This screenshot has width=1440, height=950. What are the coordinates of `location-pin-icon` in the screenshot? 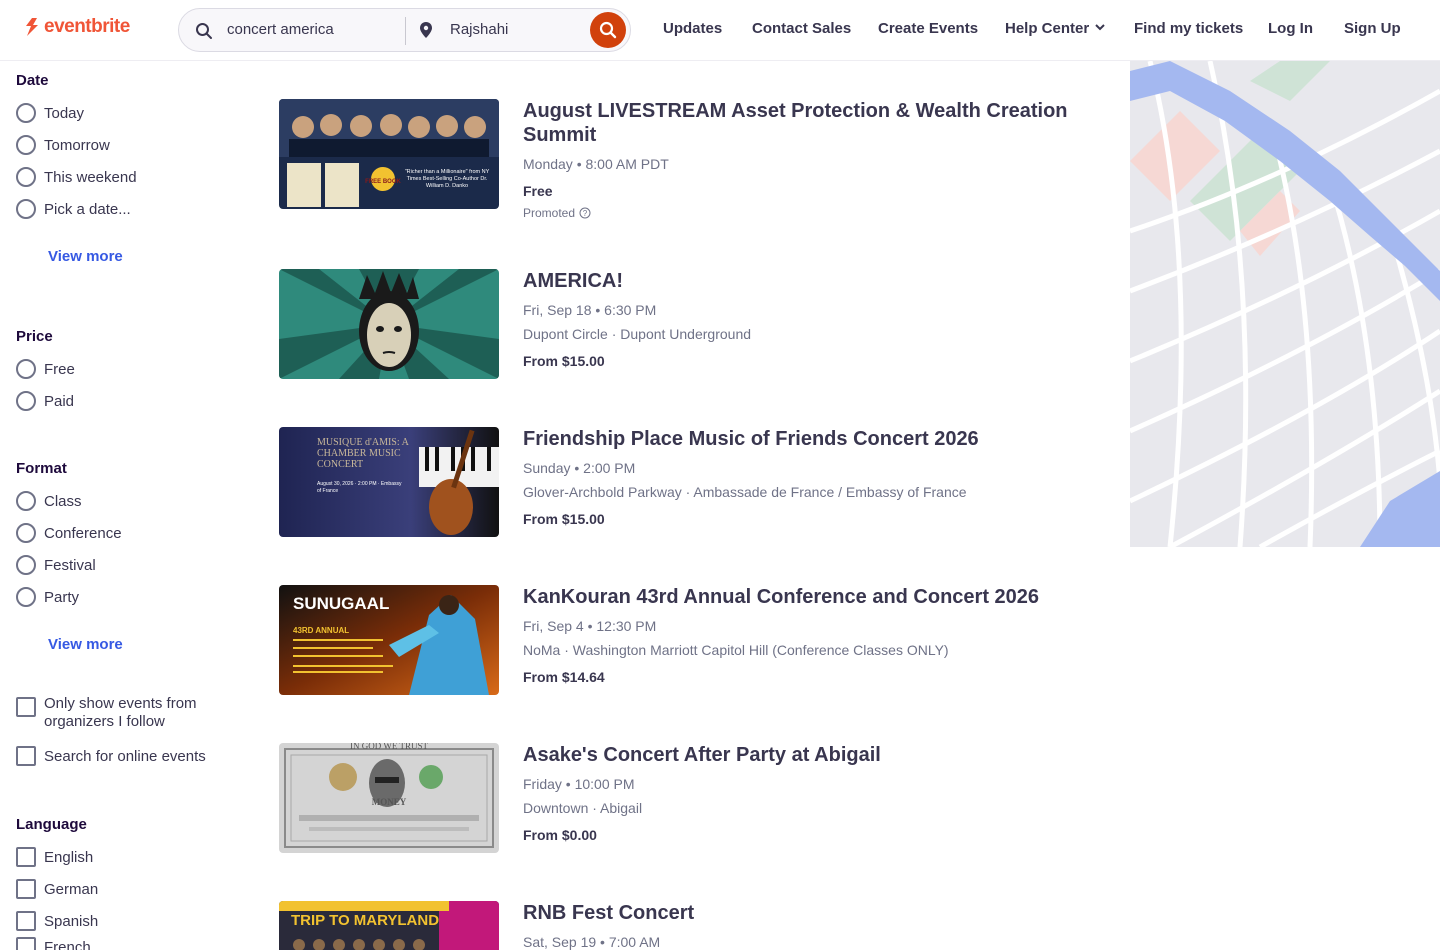 It's located at (426, 30).